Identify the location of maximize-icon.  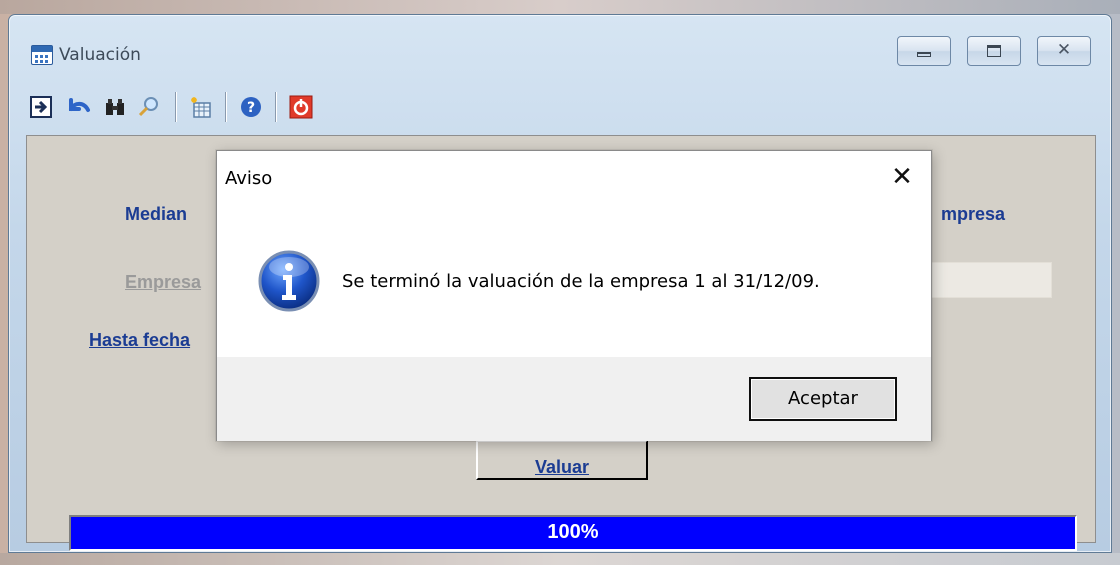
(994, 51).